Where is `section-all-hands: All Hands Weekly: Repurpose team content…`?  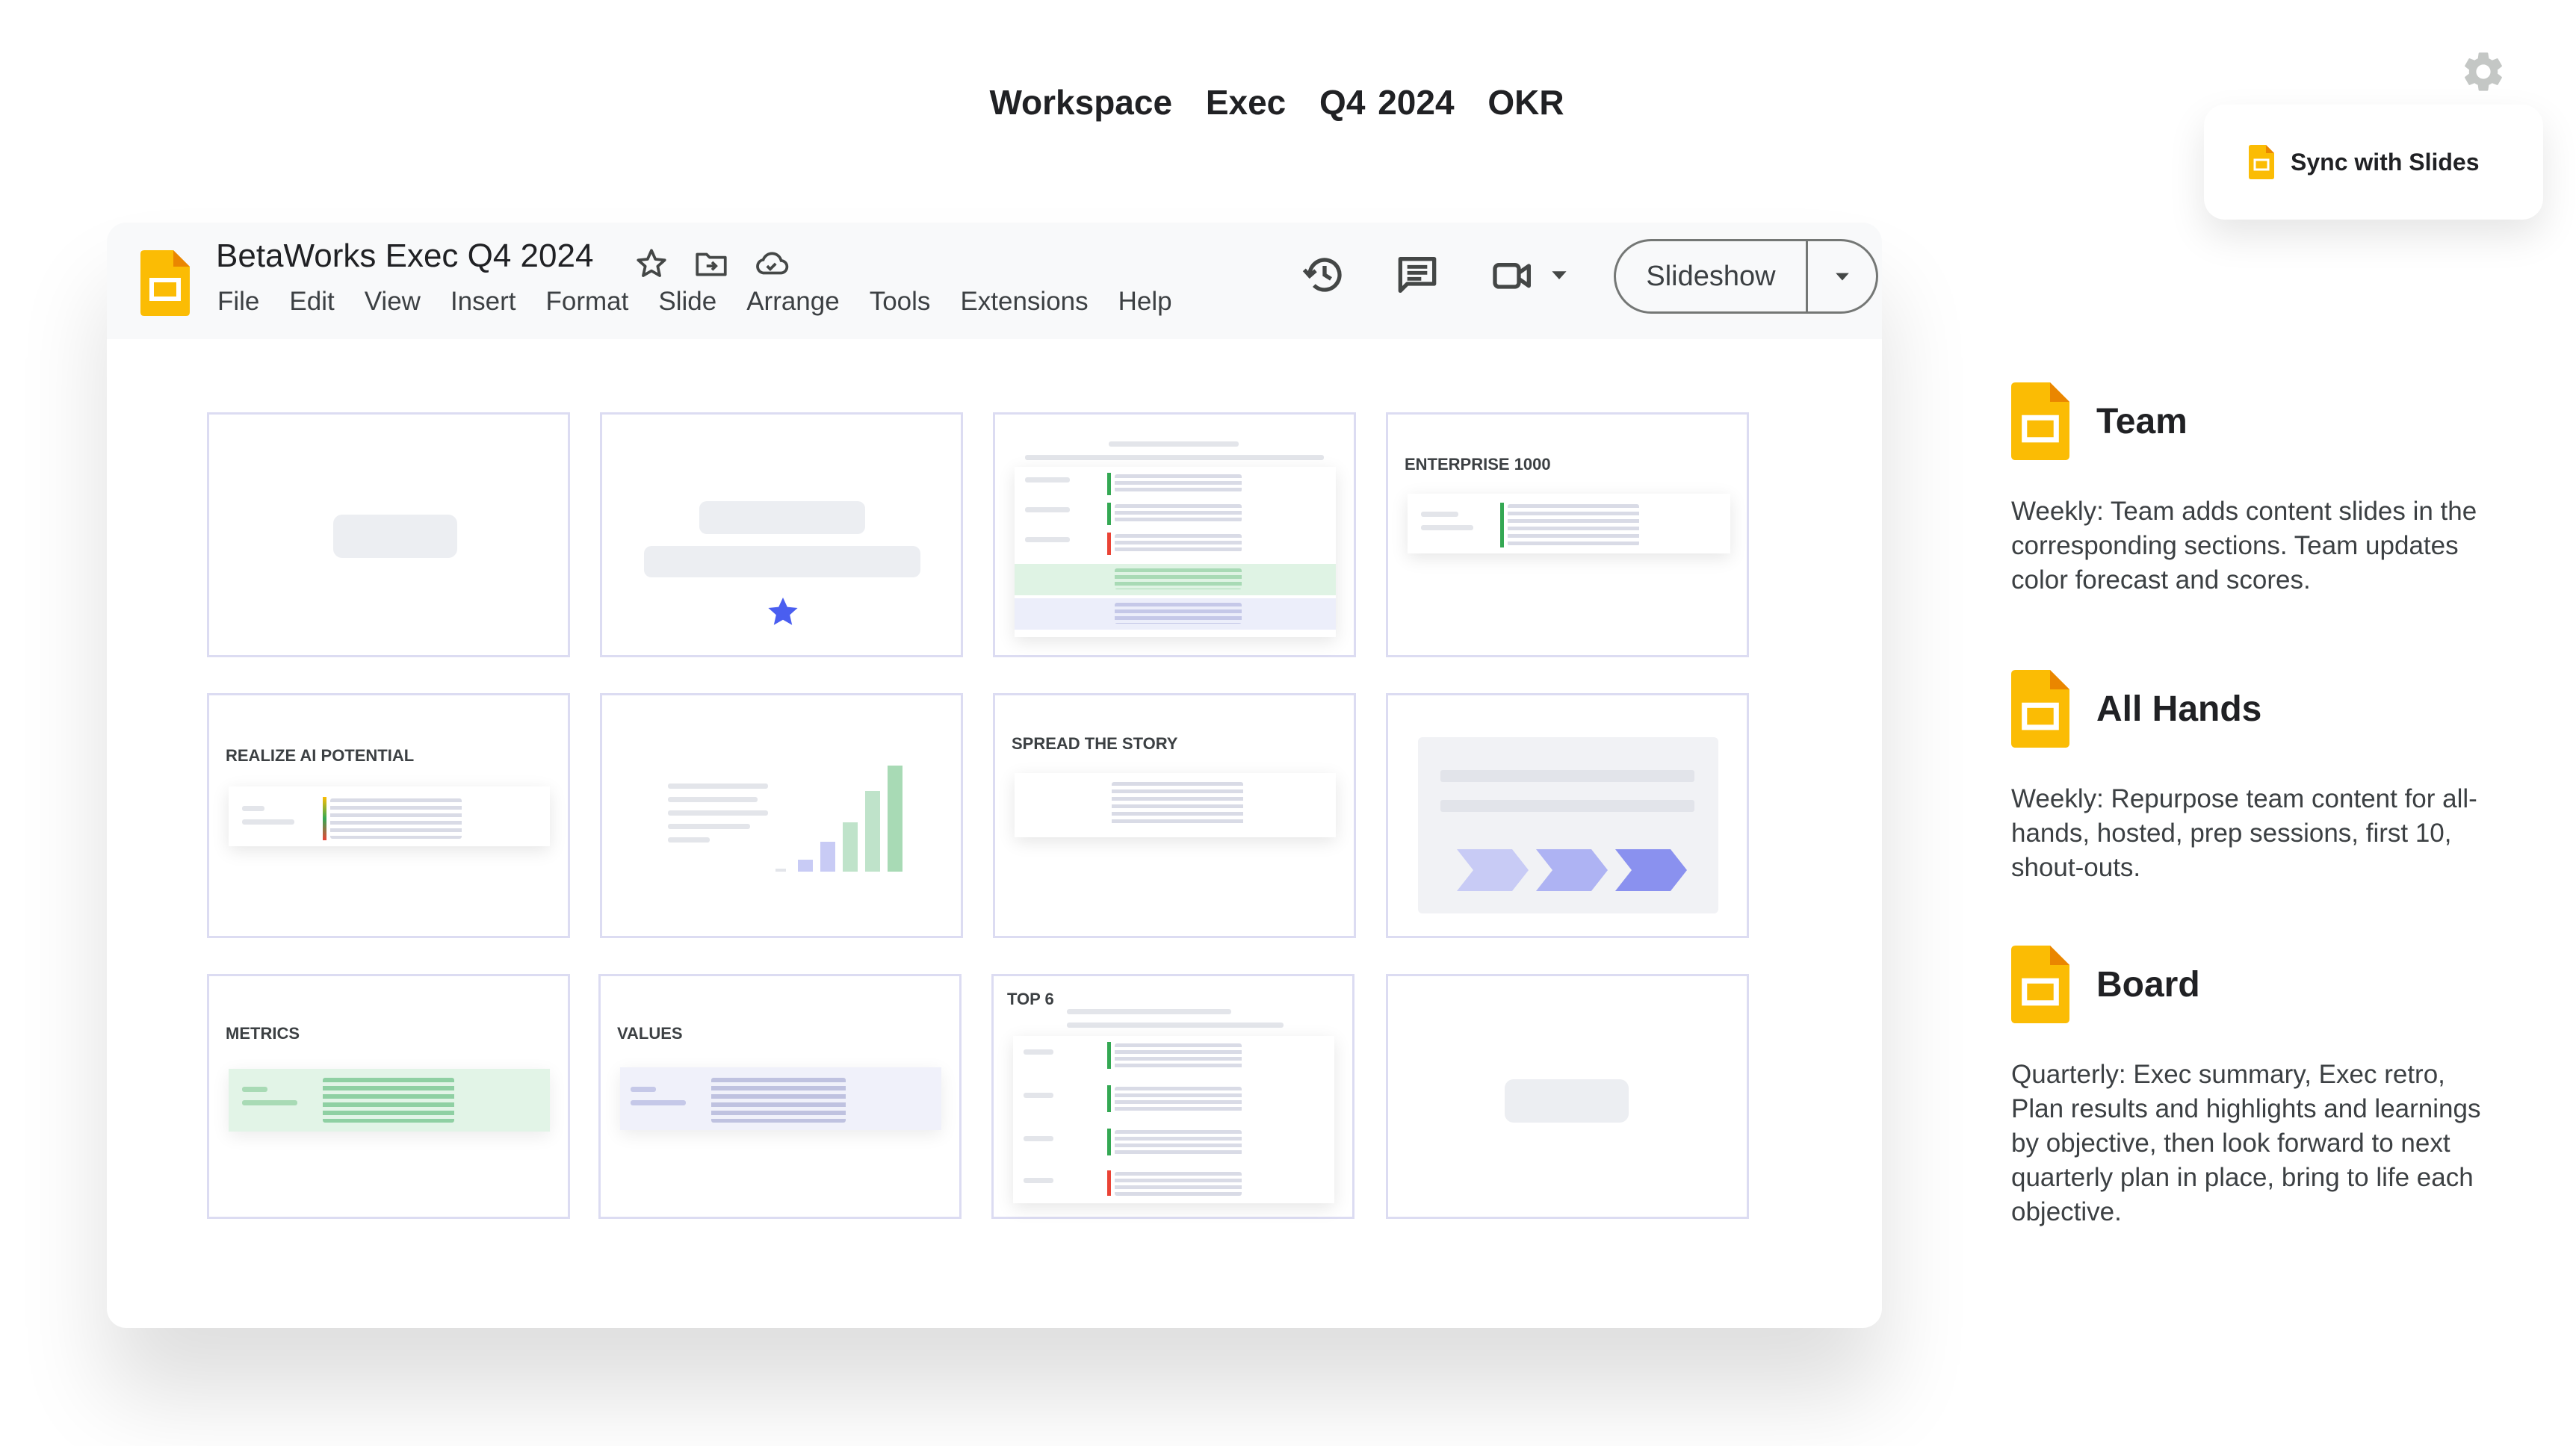
section-all-hands: All Hands Weekly: Repurpose team content… is located at coordinates (2257, 777).